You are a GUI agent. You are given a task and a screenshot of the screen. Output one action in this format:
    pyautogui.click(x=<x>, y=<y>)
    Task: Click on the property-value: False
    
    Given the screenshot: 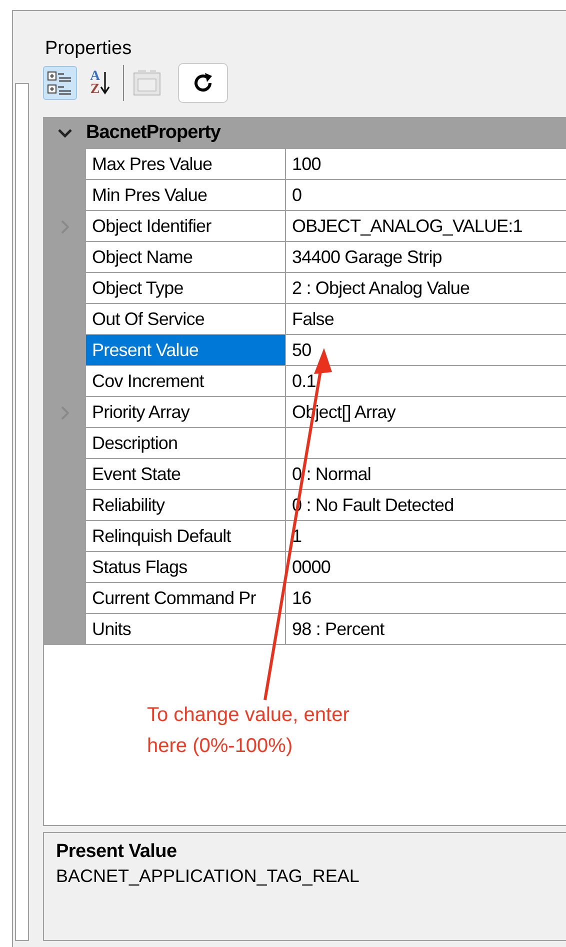 What is the action you would take?
    pyautogui.click(x=313, y=319)
    